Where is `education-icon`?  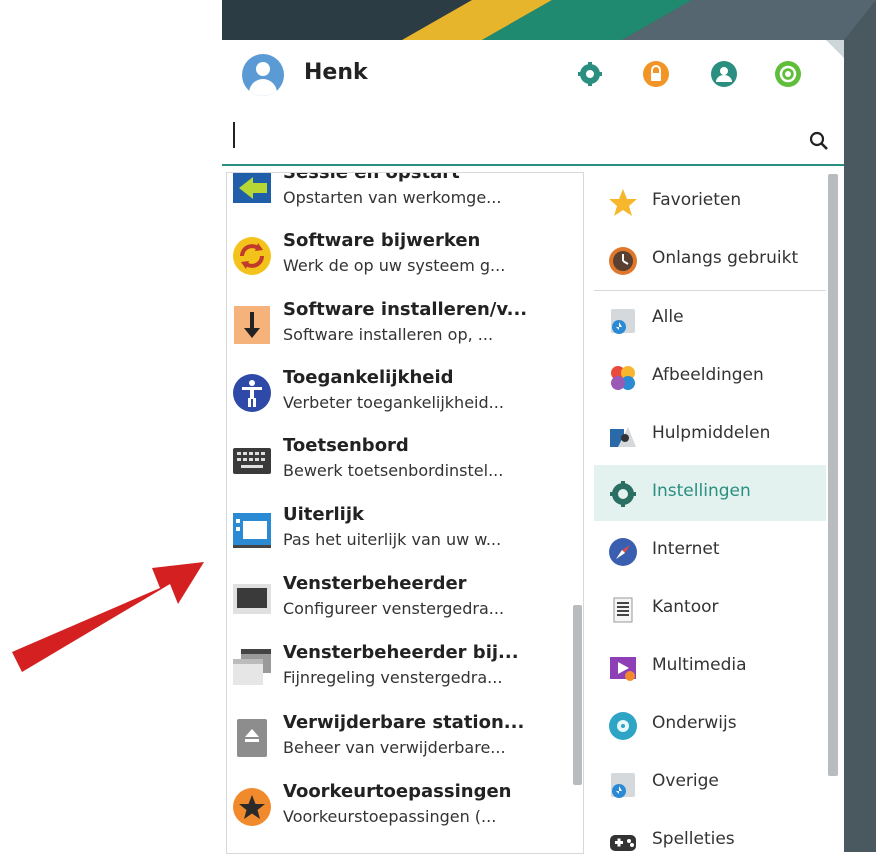 education-icon is located at coordinates (623, 726).